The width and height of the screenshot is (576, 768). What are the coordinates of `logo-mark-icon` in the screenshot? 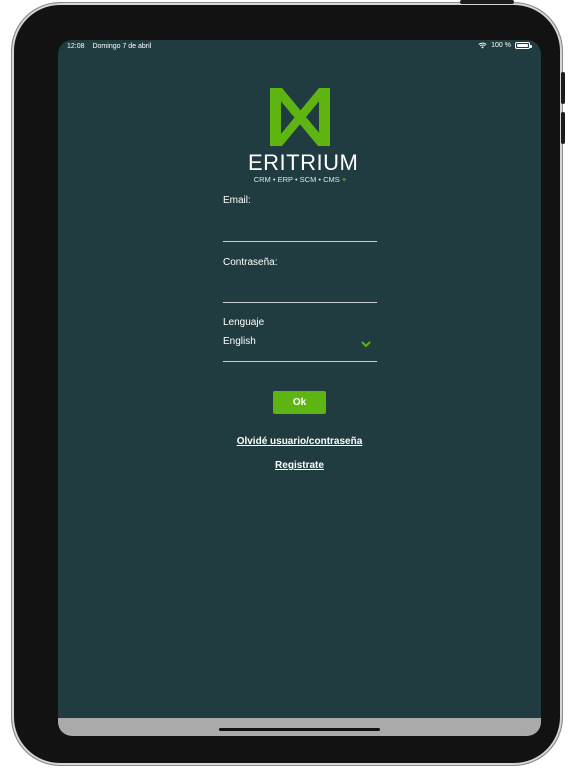 It's located at (300, 117).